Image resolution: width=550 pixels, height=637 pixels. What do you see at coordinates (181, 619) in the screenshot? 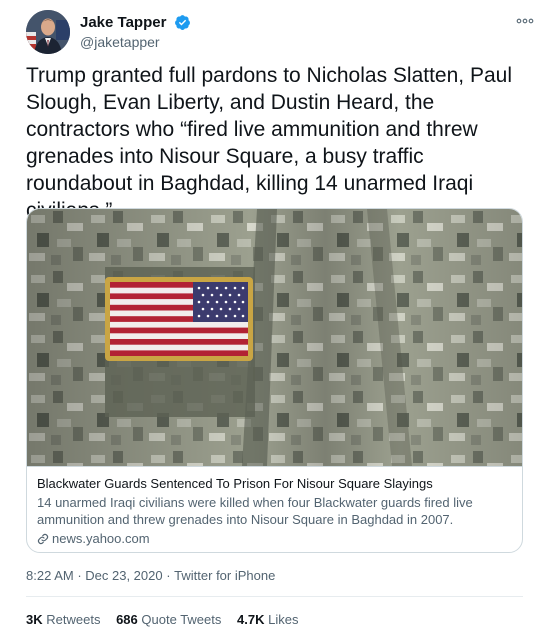
I see `quote-tweets-label: Quote Tweets` at bounding box center [181, 619].